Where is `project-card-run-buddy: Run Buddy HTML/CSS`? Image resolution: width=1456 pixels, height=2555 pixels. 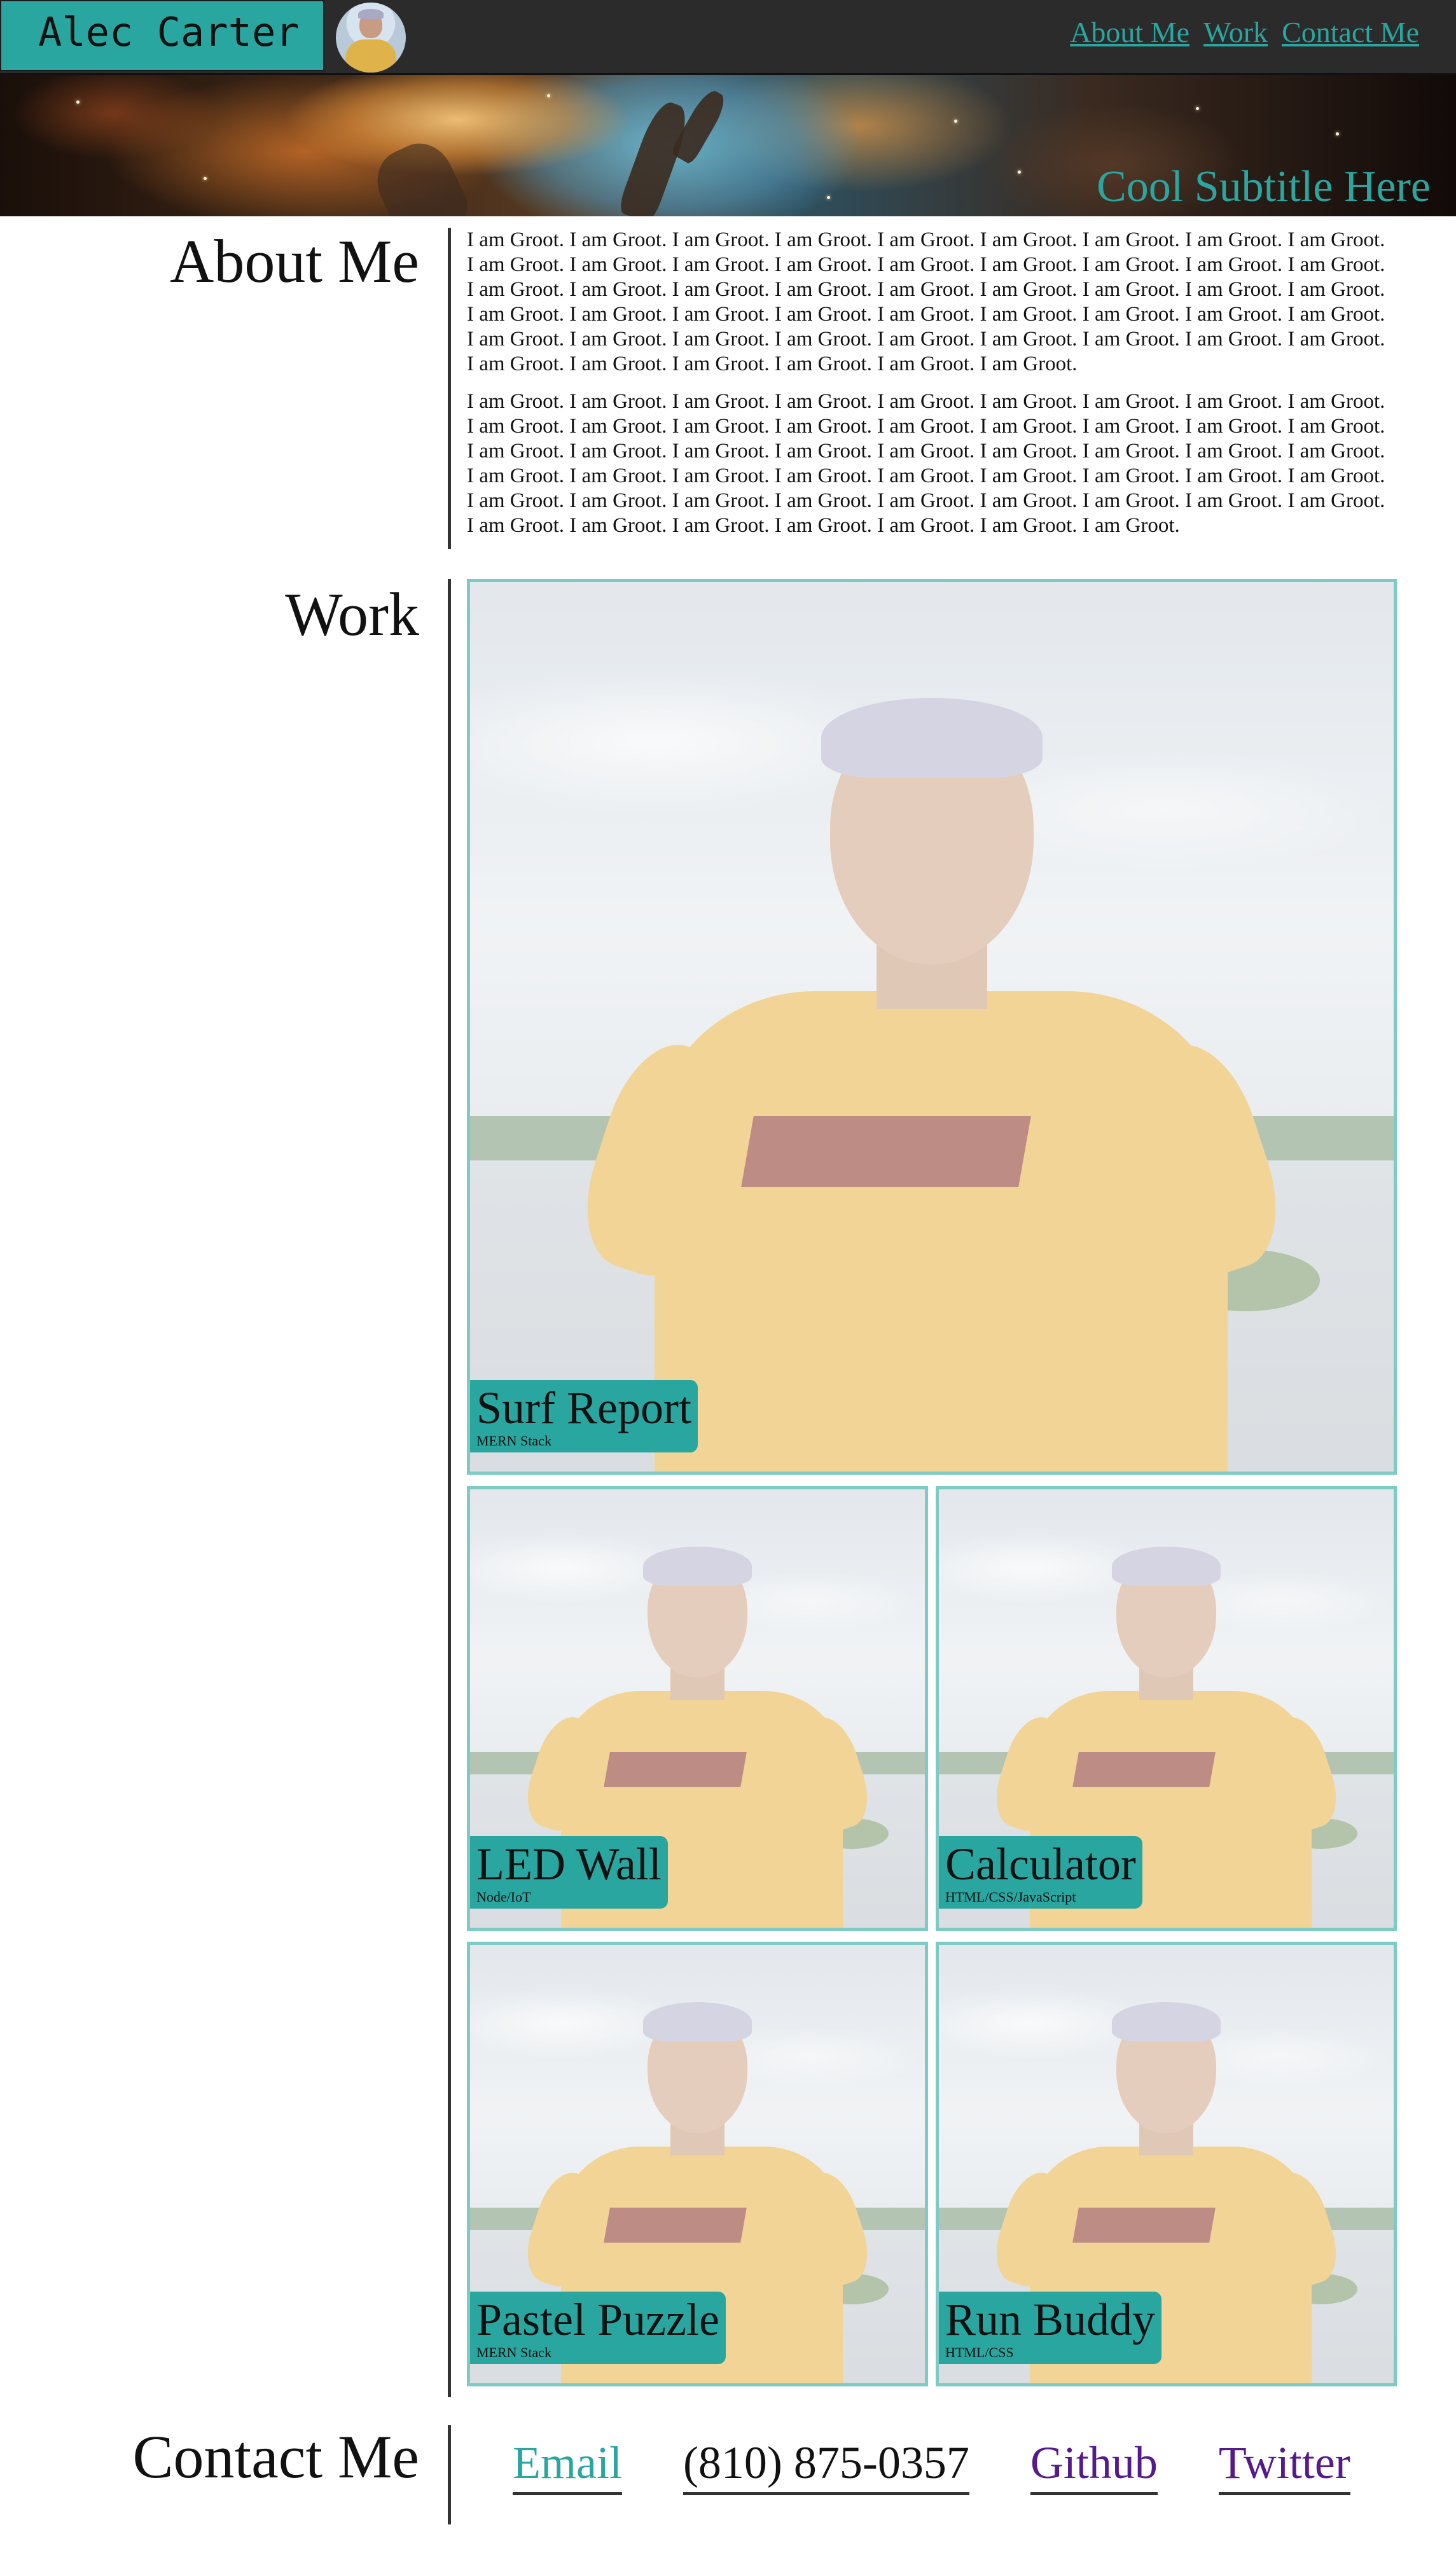 project-card-run-buddy: Run Buddy HTML/CSS is located at coordinates (1166, 2164).